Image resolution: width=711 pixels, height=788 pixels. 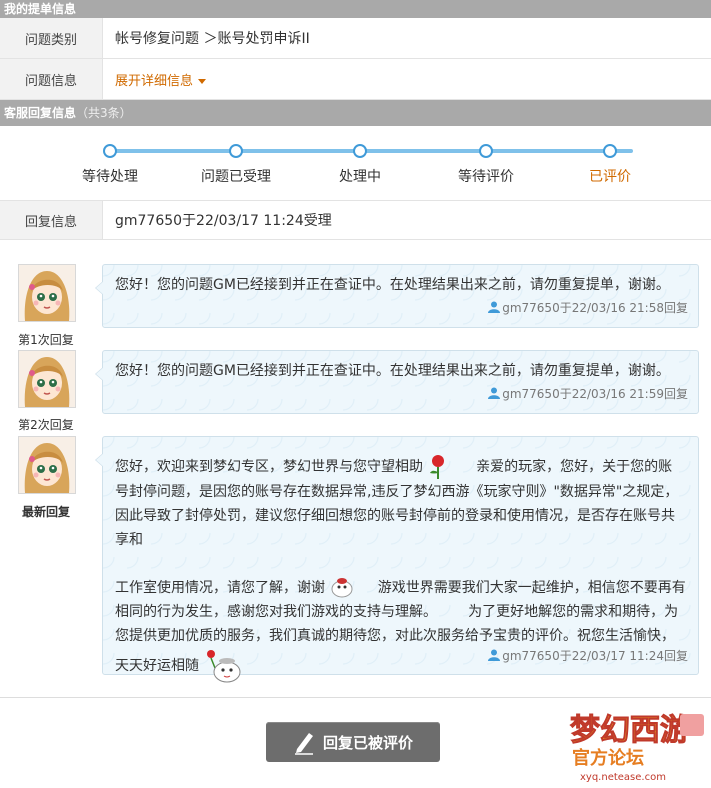 I want to click on reply-meta: gm77650于22/03/16 21:59回复, so click(x=400, y=395).